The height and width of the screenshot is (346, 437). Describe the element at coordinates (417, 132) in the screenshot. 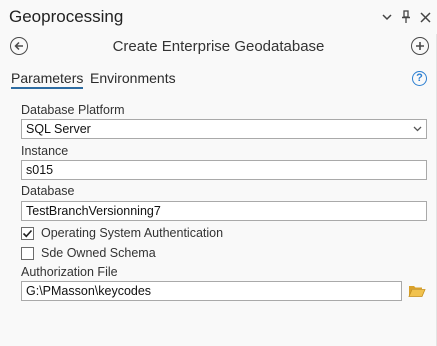

I see `chevron-down-icon` at that location.